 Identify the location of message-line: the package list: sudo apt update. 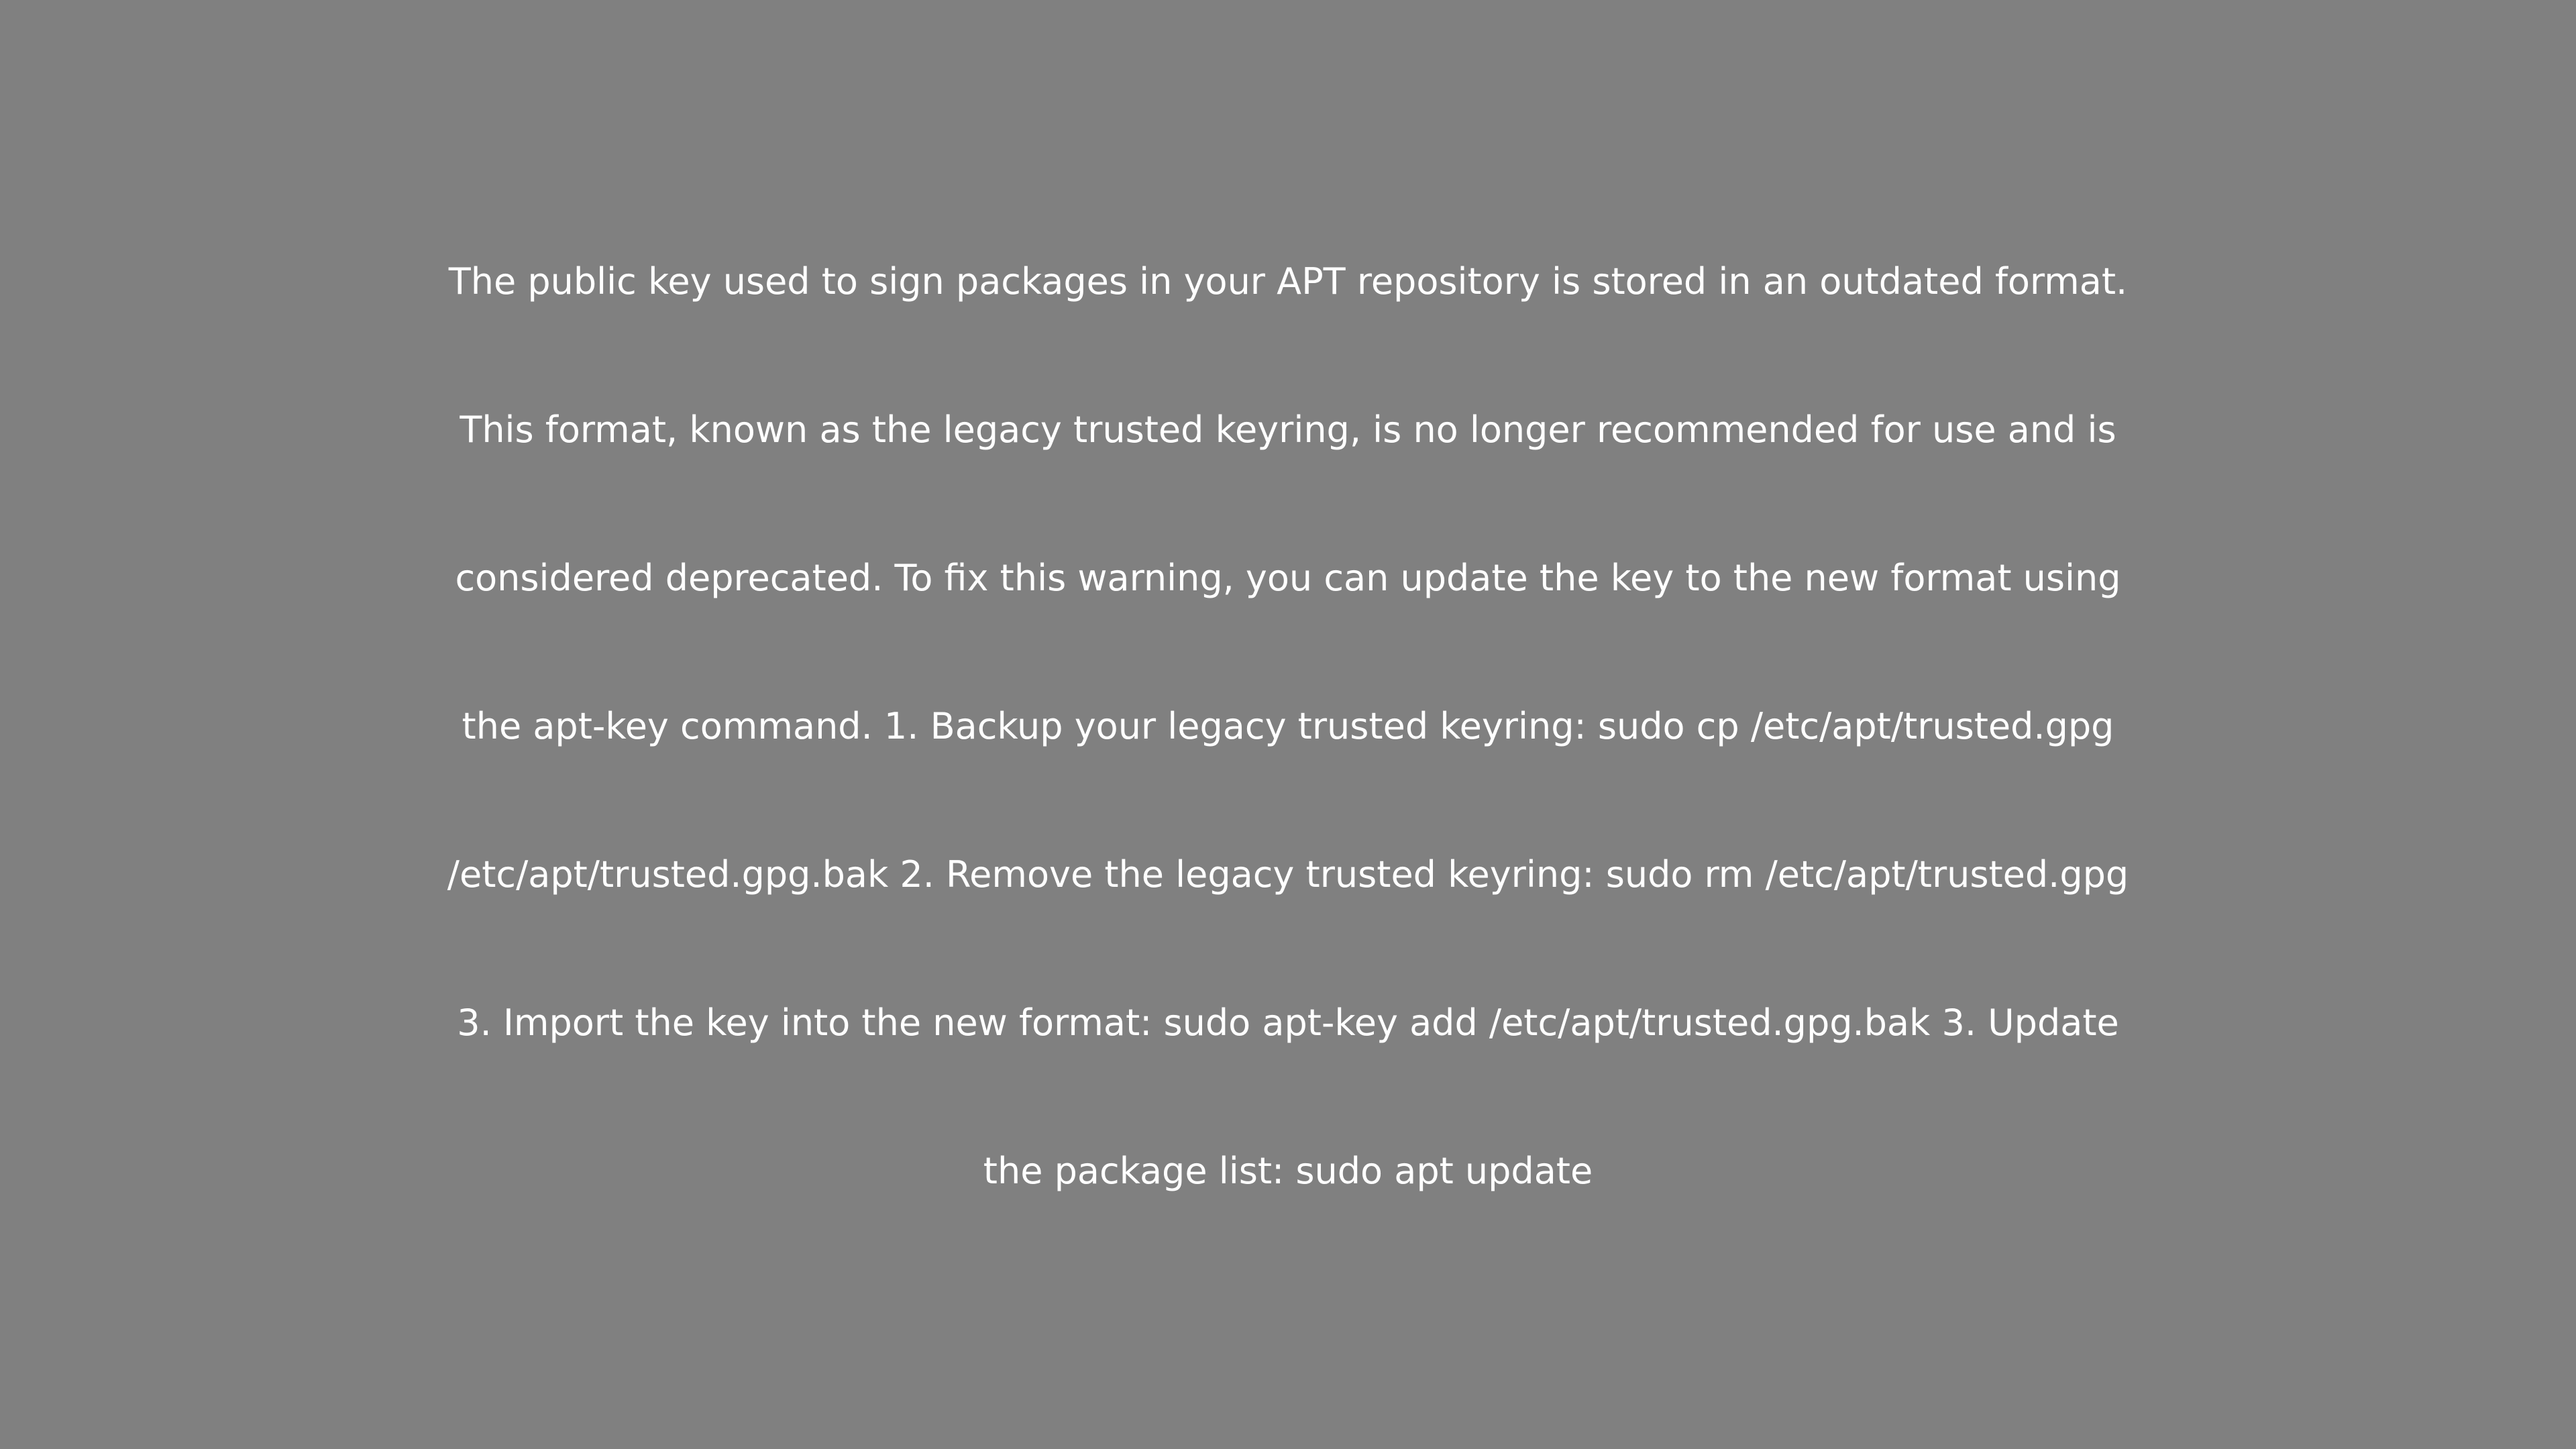
(1288, 1171).